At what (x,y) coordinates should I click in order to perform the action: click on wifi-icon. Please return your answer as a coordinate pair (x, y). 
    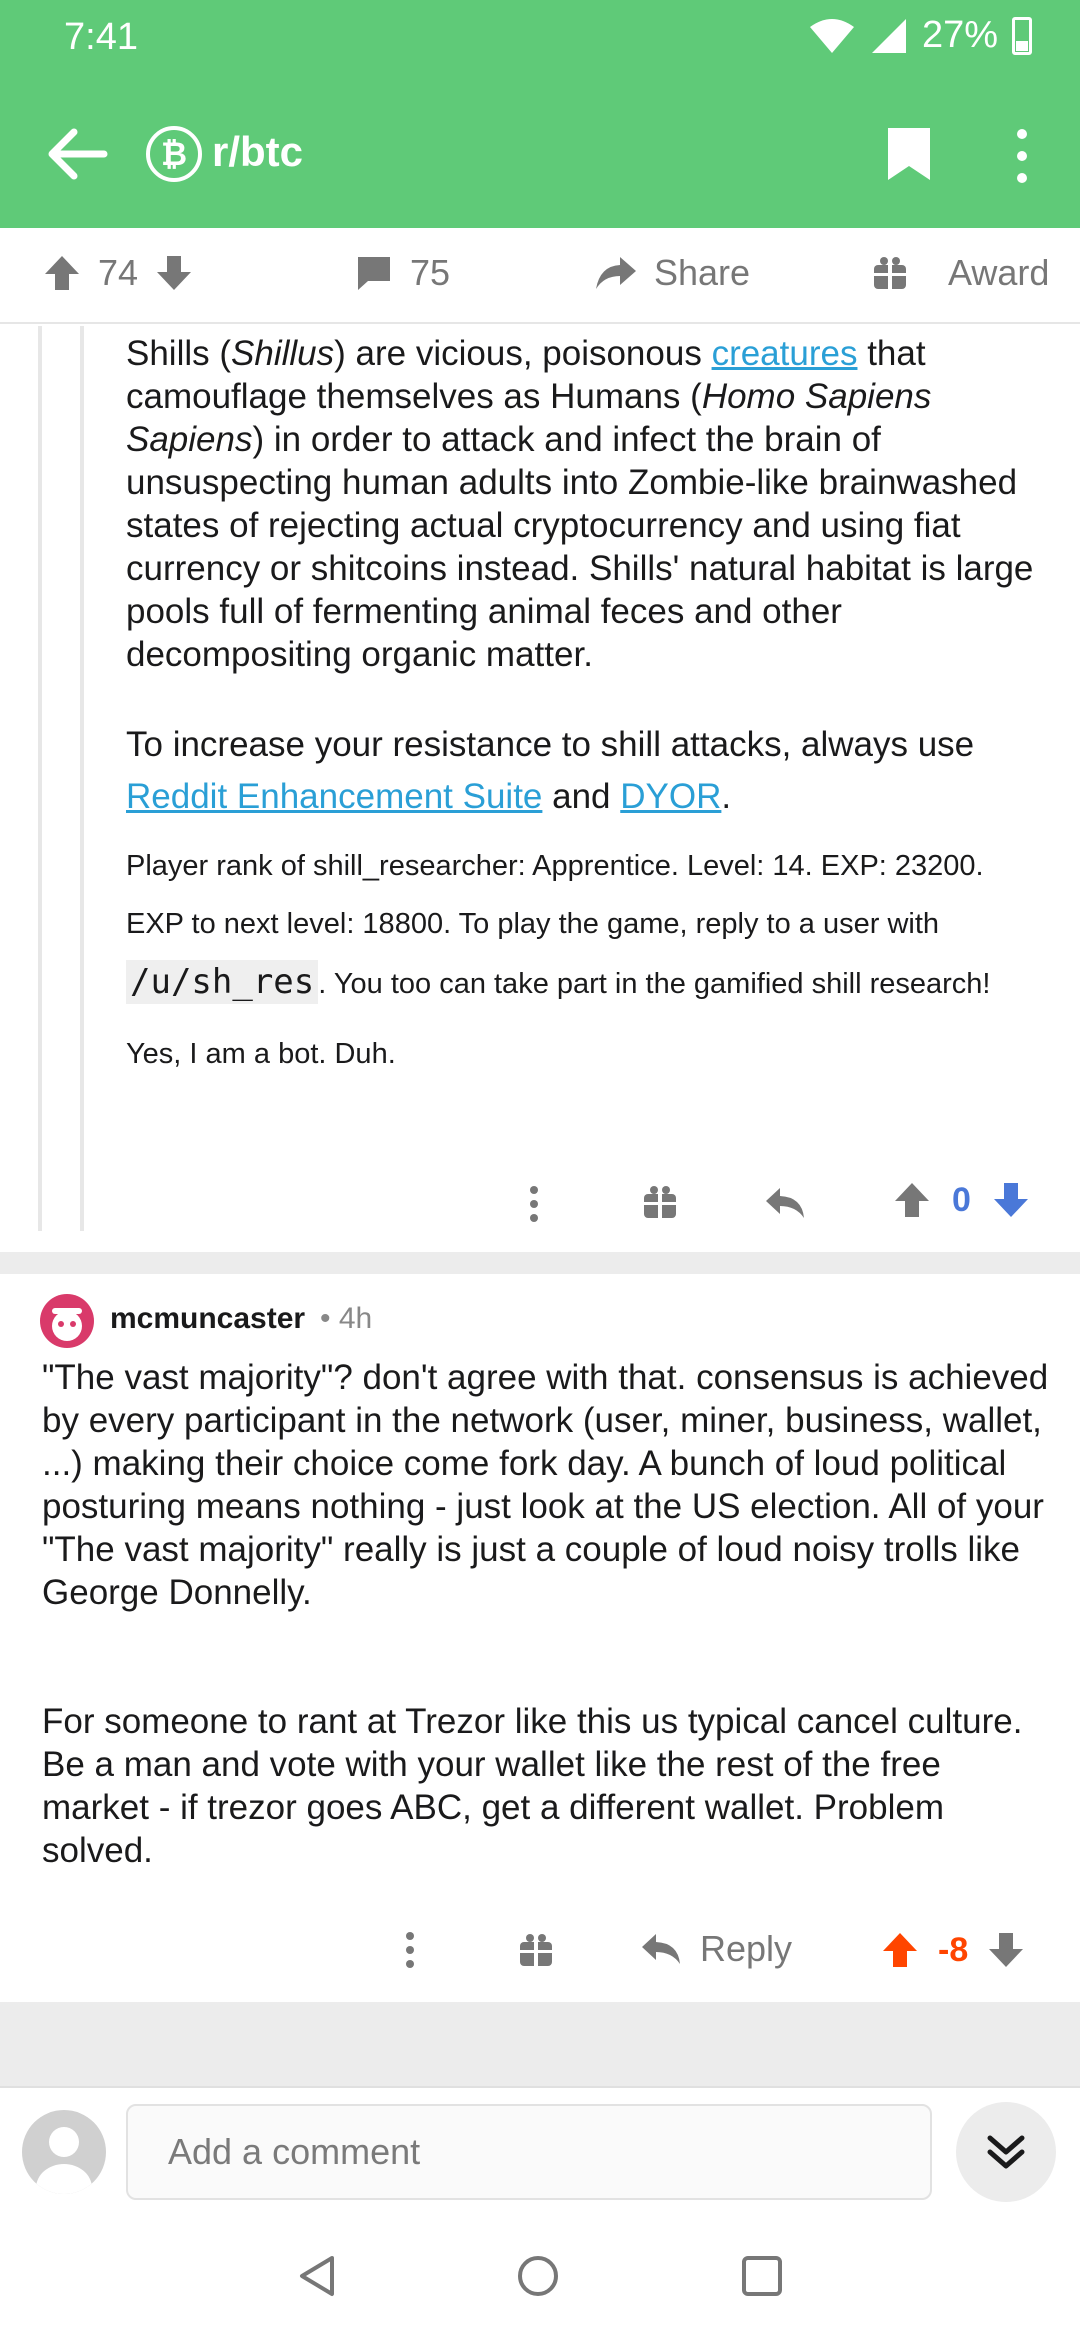
    Looking at the image, I should click on (831, 35).